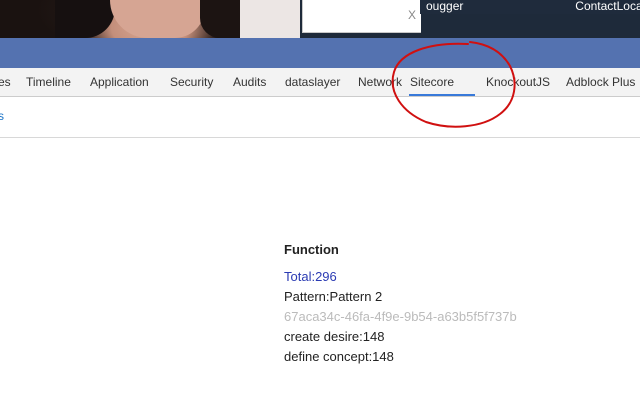 The height and width of the screenshot is (400, 640). I want to click on close-icon: X, so click(412, 15).